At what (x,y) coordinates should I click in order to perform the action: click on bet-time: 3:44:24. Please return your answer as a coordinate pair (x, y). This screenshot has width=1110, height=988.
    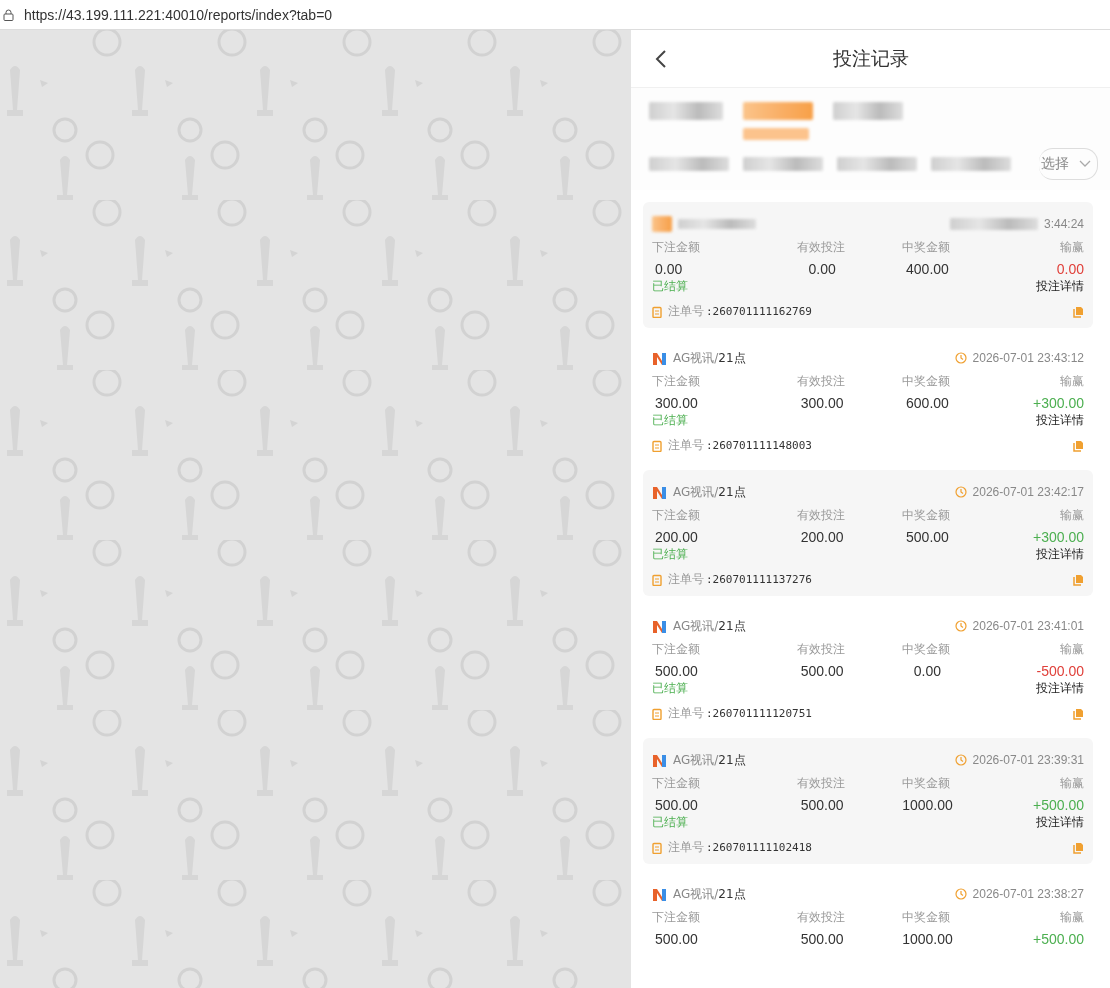
    Looking at the image, I should click on (1063, 224).